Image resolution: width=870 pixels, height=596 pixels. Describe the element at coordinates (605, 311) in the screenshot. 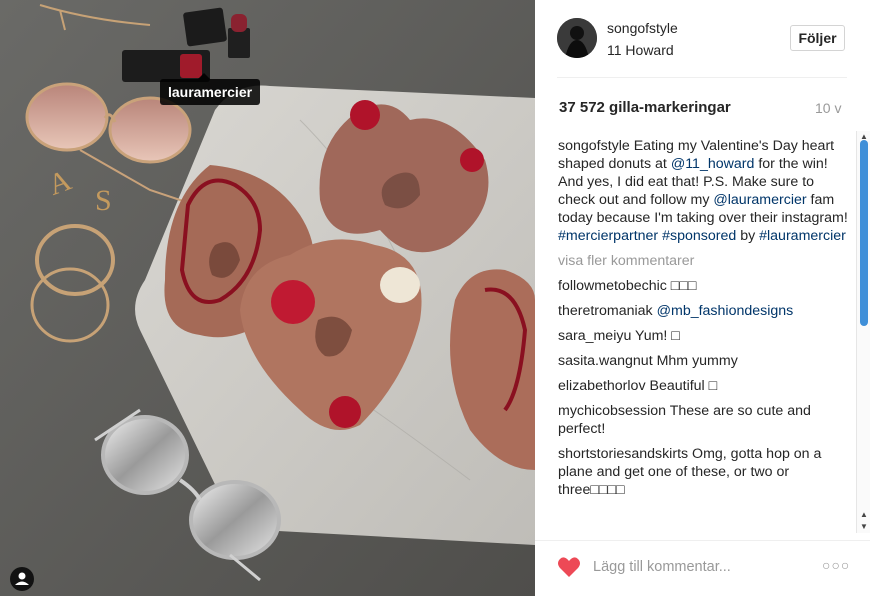

I see `comment-username: theretromaniak` at that location.